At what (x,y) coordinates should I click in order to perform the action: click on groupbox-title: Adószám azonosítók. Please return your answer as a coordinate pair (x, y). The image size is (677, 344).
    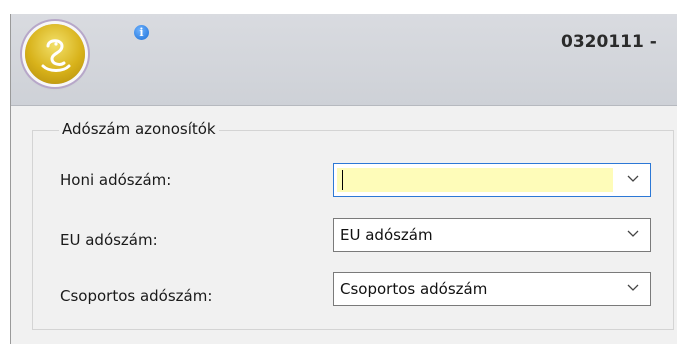
    Looking at the image, I should click on (139, 129).